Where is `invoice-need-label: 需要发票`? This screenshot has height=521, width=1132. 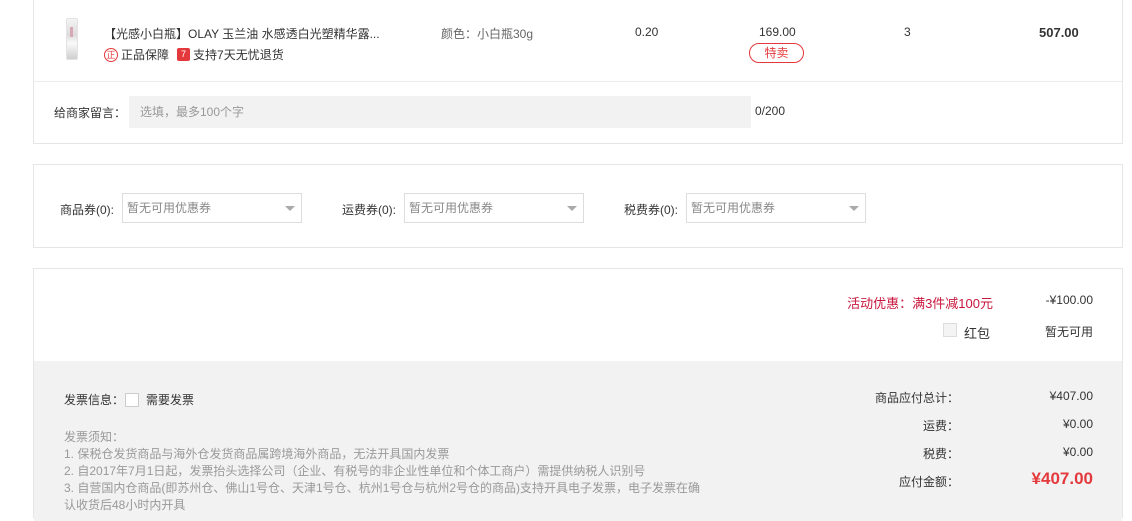 invoice-need-label: 需要发票 is located at coordinates (170, 399).